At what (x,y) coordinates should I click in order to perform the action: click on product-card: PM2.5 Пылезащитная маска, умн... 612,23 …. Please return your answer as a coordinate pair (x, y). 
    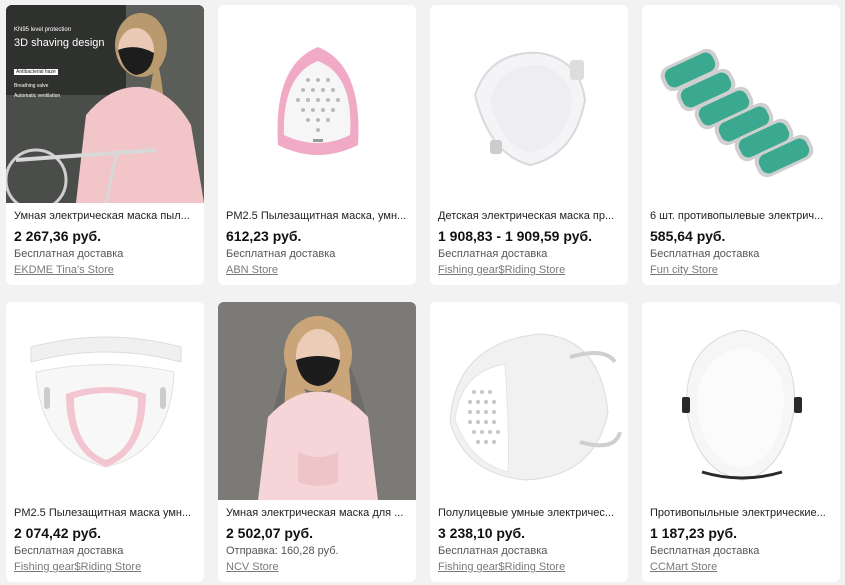
    Looking at the image, I should click on (317, 145).